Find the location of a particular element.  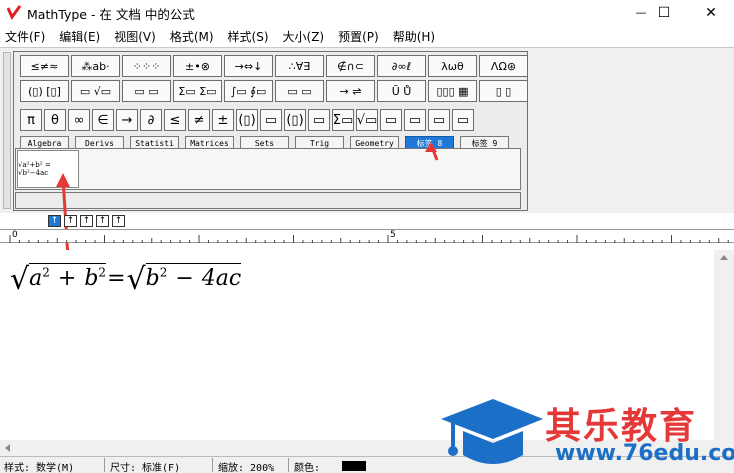

palette-fractions-radicals: ▭ √▭ is located at coordinates (95, 91).